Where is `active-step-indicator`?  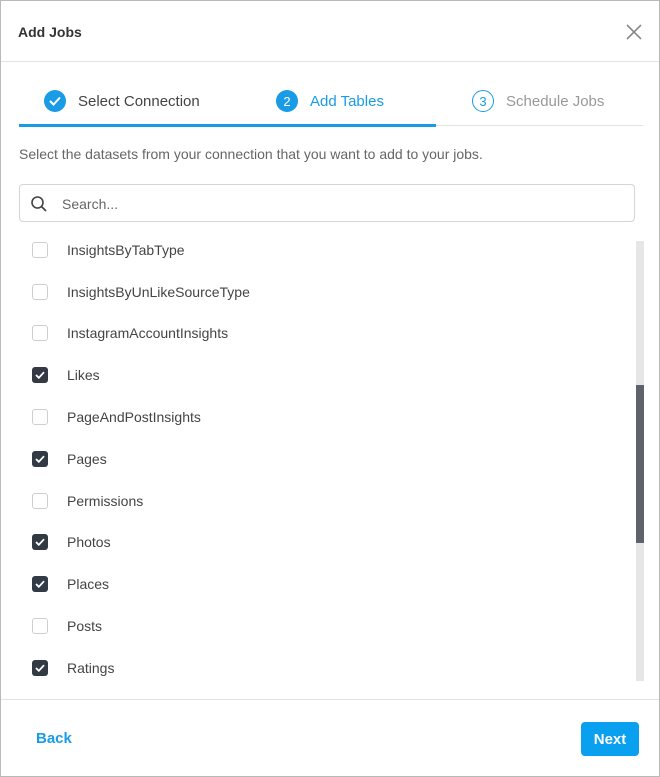
active-step-indicator is located at coordinates (227, 125).